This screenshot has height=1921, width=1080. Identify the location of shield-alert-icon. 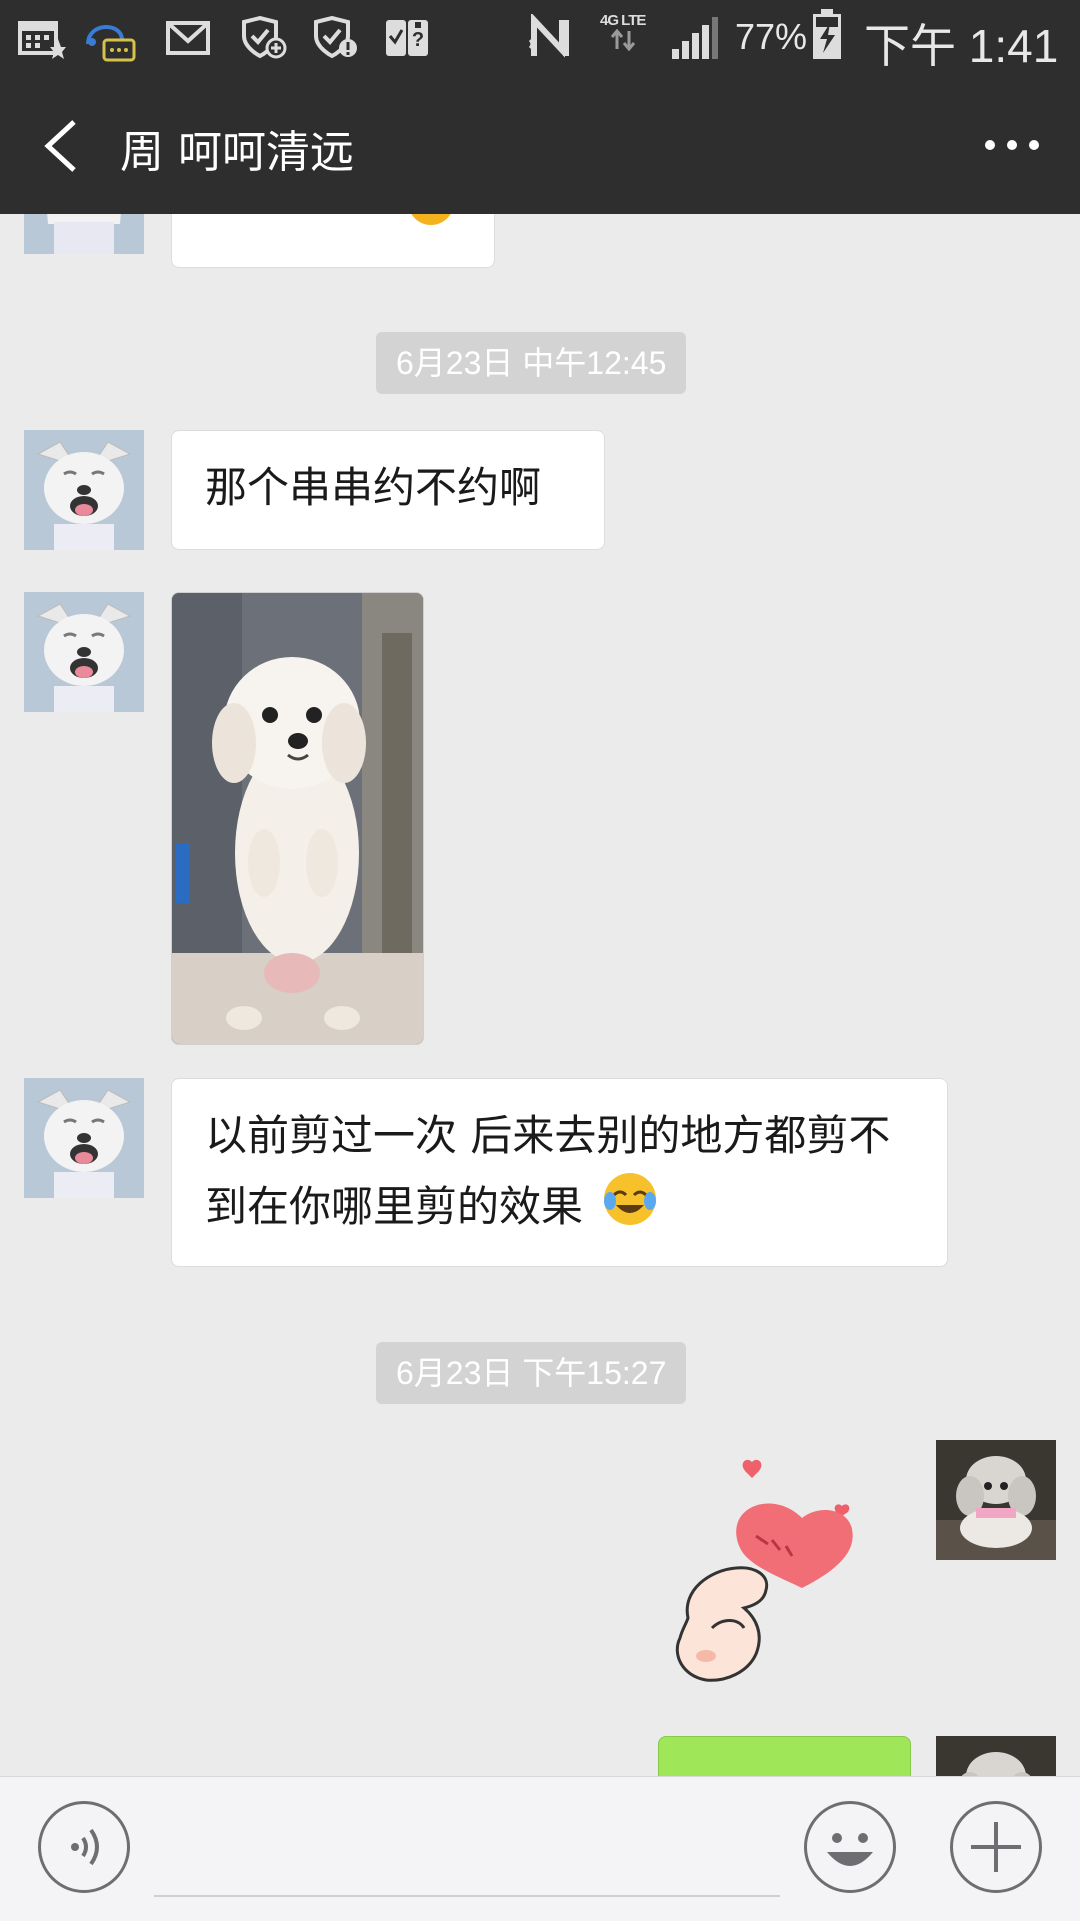
(336, 38).